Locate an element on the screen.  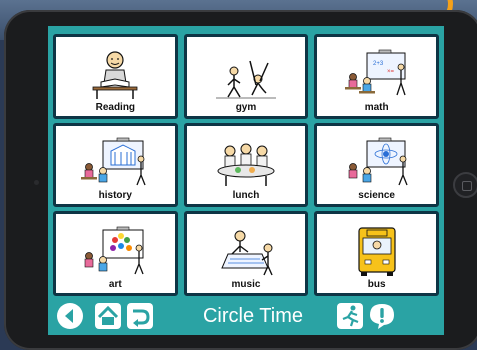
bus-icon is located at coordinates (377, 251).